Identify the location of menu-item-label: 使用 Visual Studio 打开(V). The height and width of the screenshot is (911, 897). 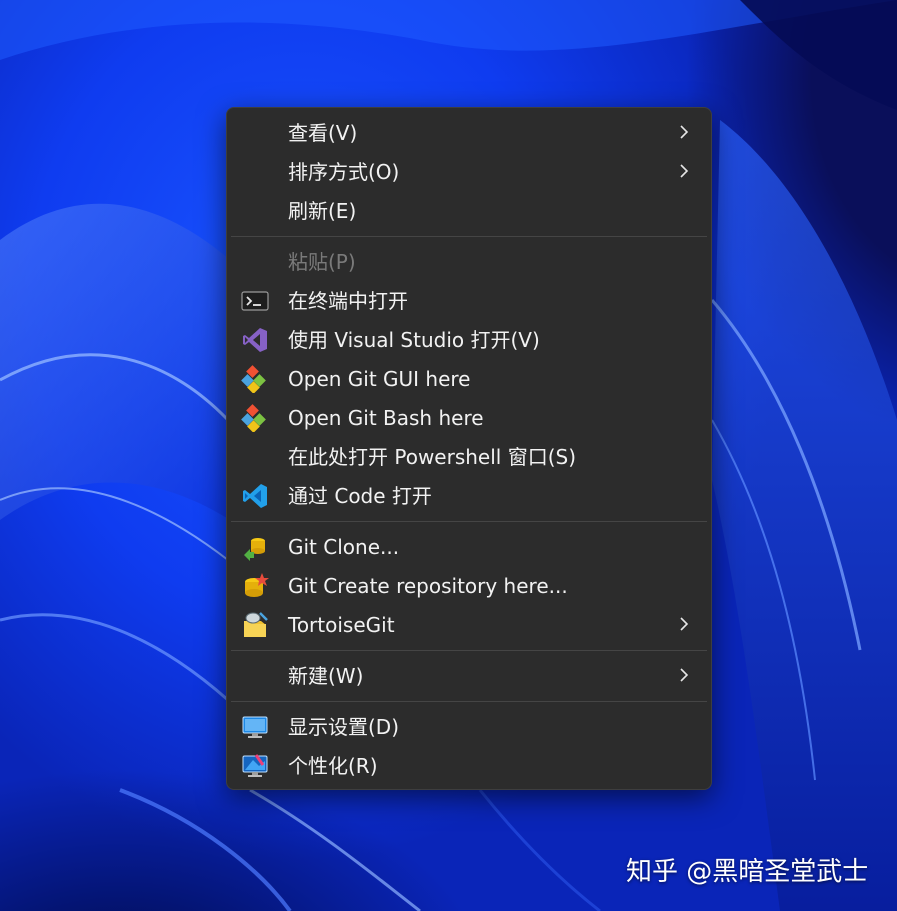
(414, 340).